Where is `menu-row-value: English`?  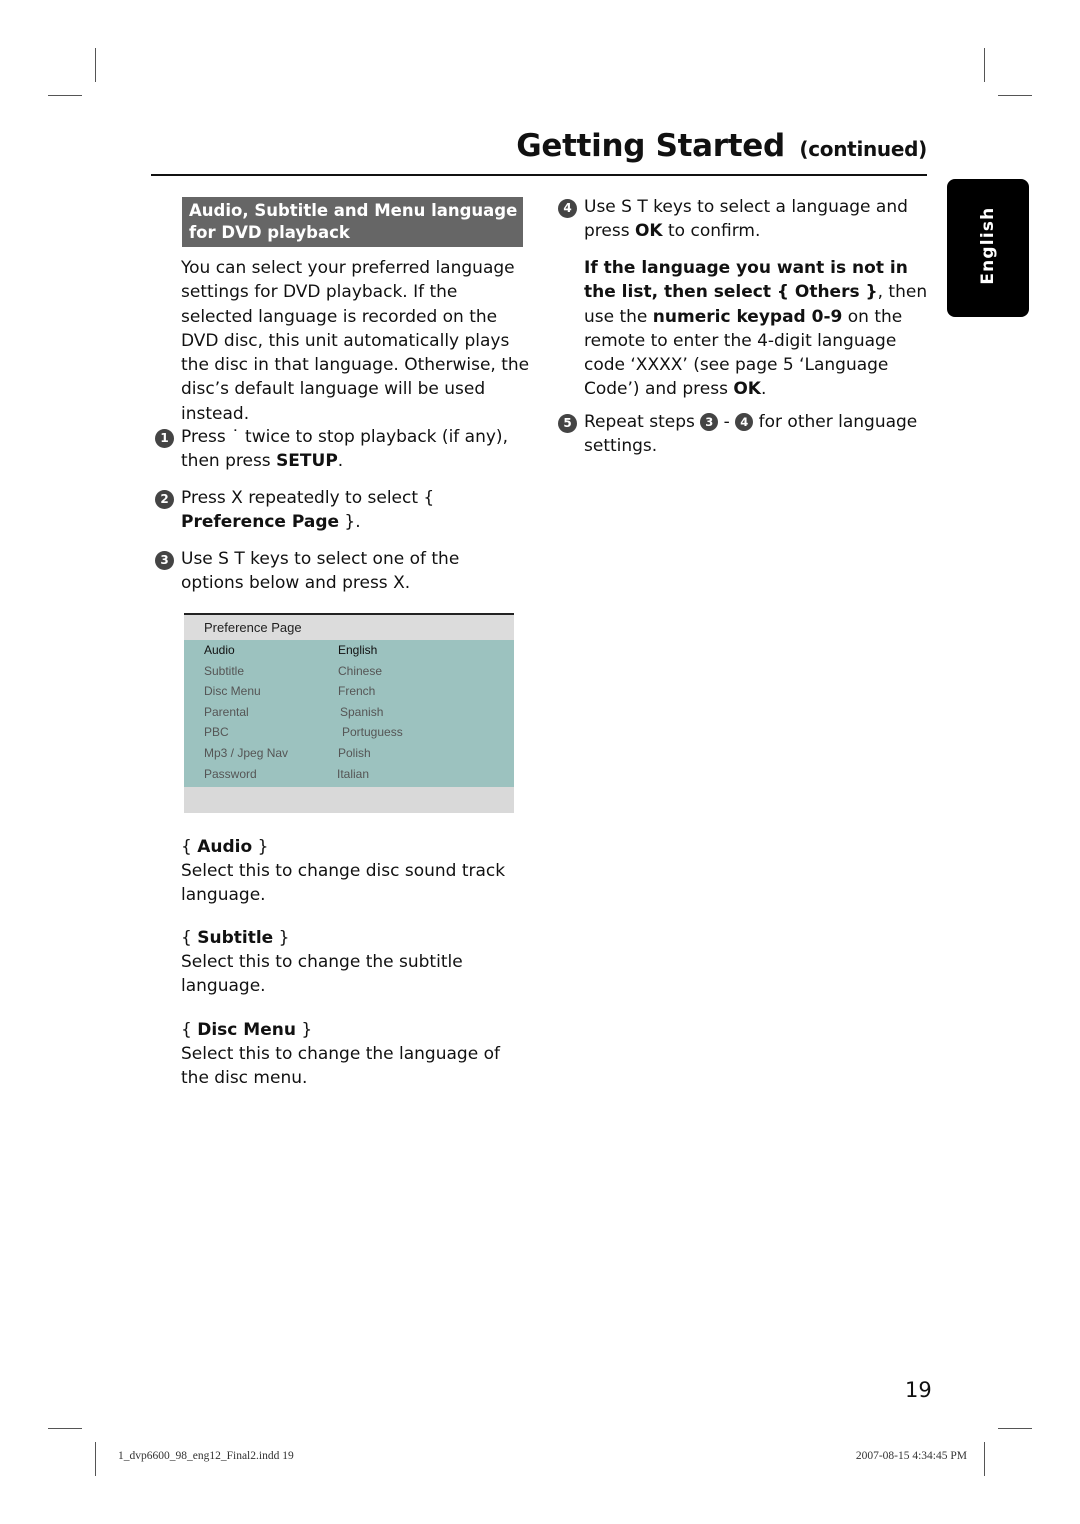
menu-row-value: English is located at coordinates (358, 650).